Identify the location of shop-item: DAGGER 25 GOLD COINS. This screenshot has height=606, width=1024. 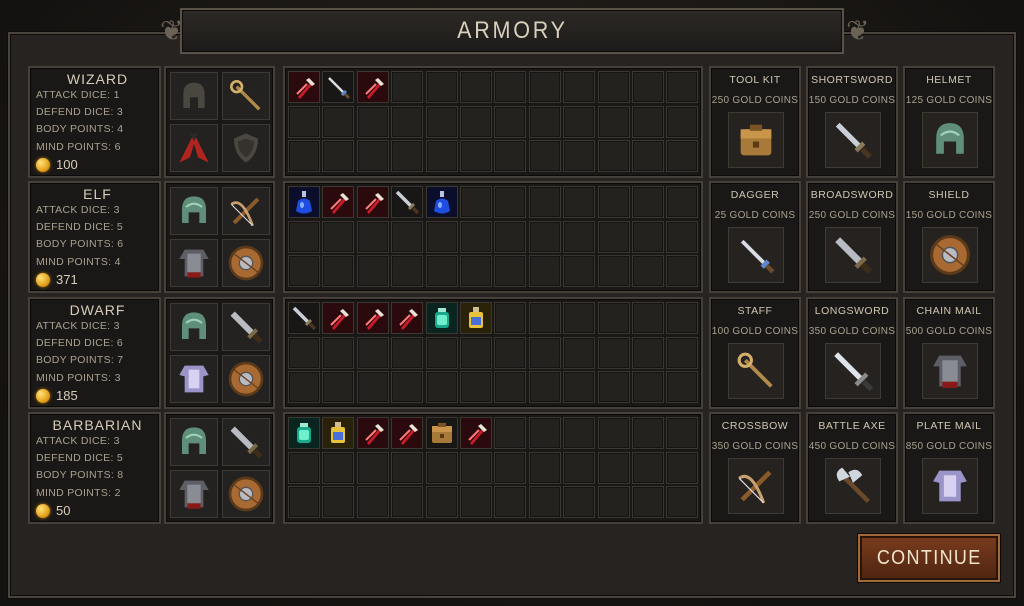
(755, 237).